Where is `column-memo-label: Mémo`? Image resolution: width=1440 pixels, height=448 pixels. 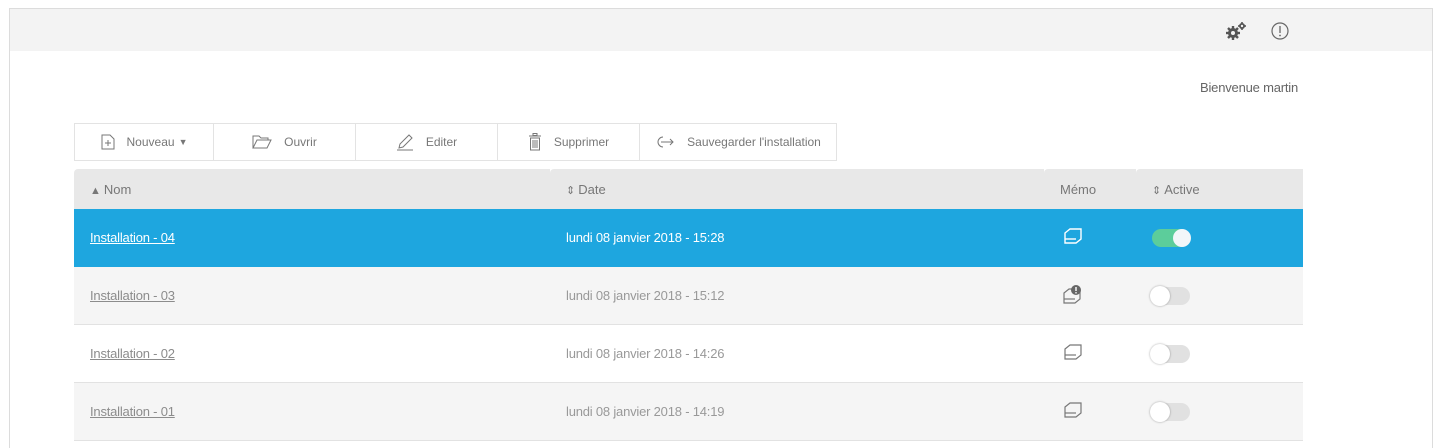
column-memo-label: Mémo is located at coordinates (1078, 189).